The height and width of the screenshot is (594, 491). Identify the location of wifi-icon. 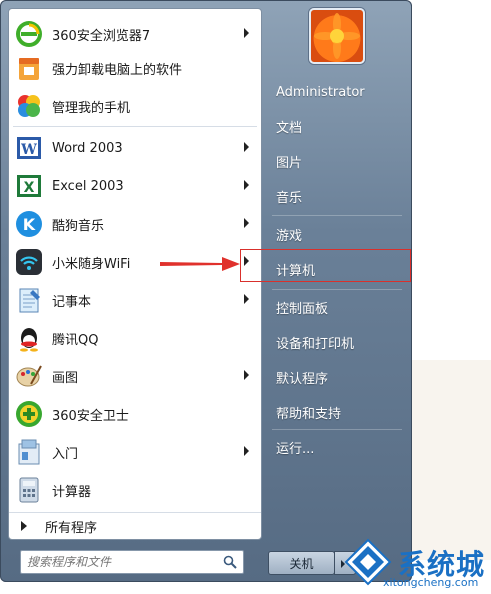
(29, 262).